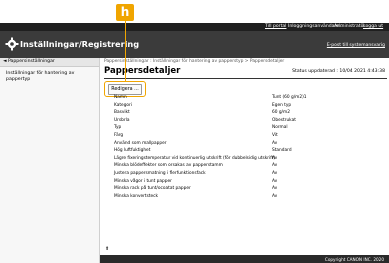  I want to click on status-updated: Status uppdaterad : 10/04 2021 4:43:38, so click(338, 71).